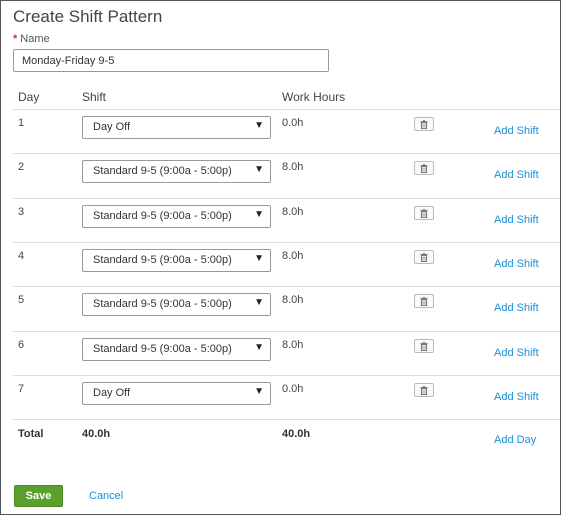 The height and width of the screenshot is (515, 561). What do you see at coordinates (21, 212) in the screenshot?
I see `day-number: 3` at bounding box center [21, 212].